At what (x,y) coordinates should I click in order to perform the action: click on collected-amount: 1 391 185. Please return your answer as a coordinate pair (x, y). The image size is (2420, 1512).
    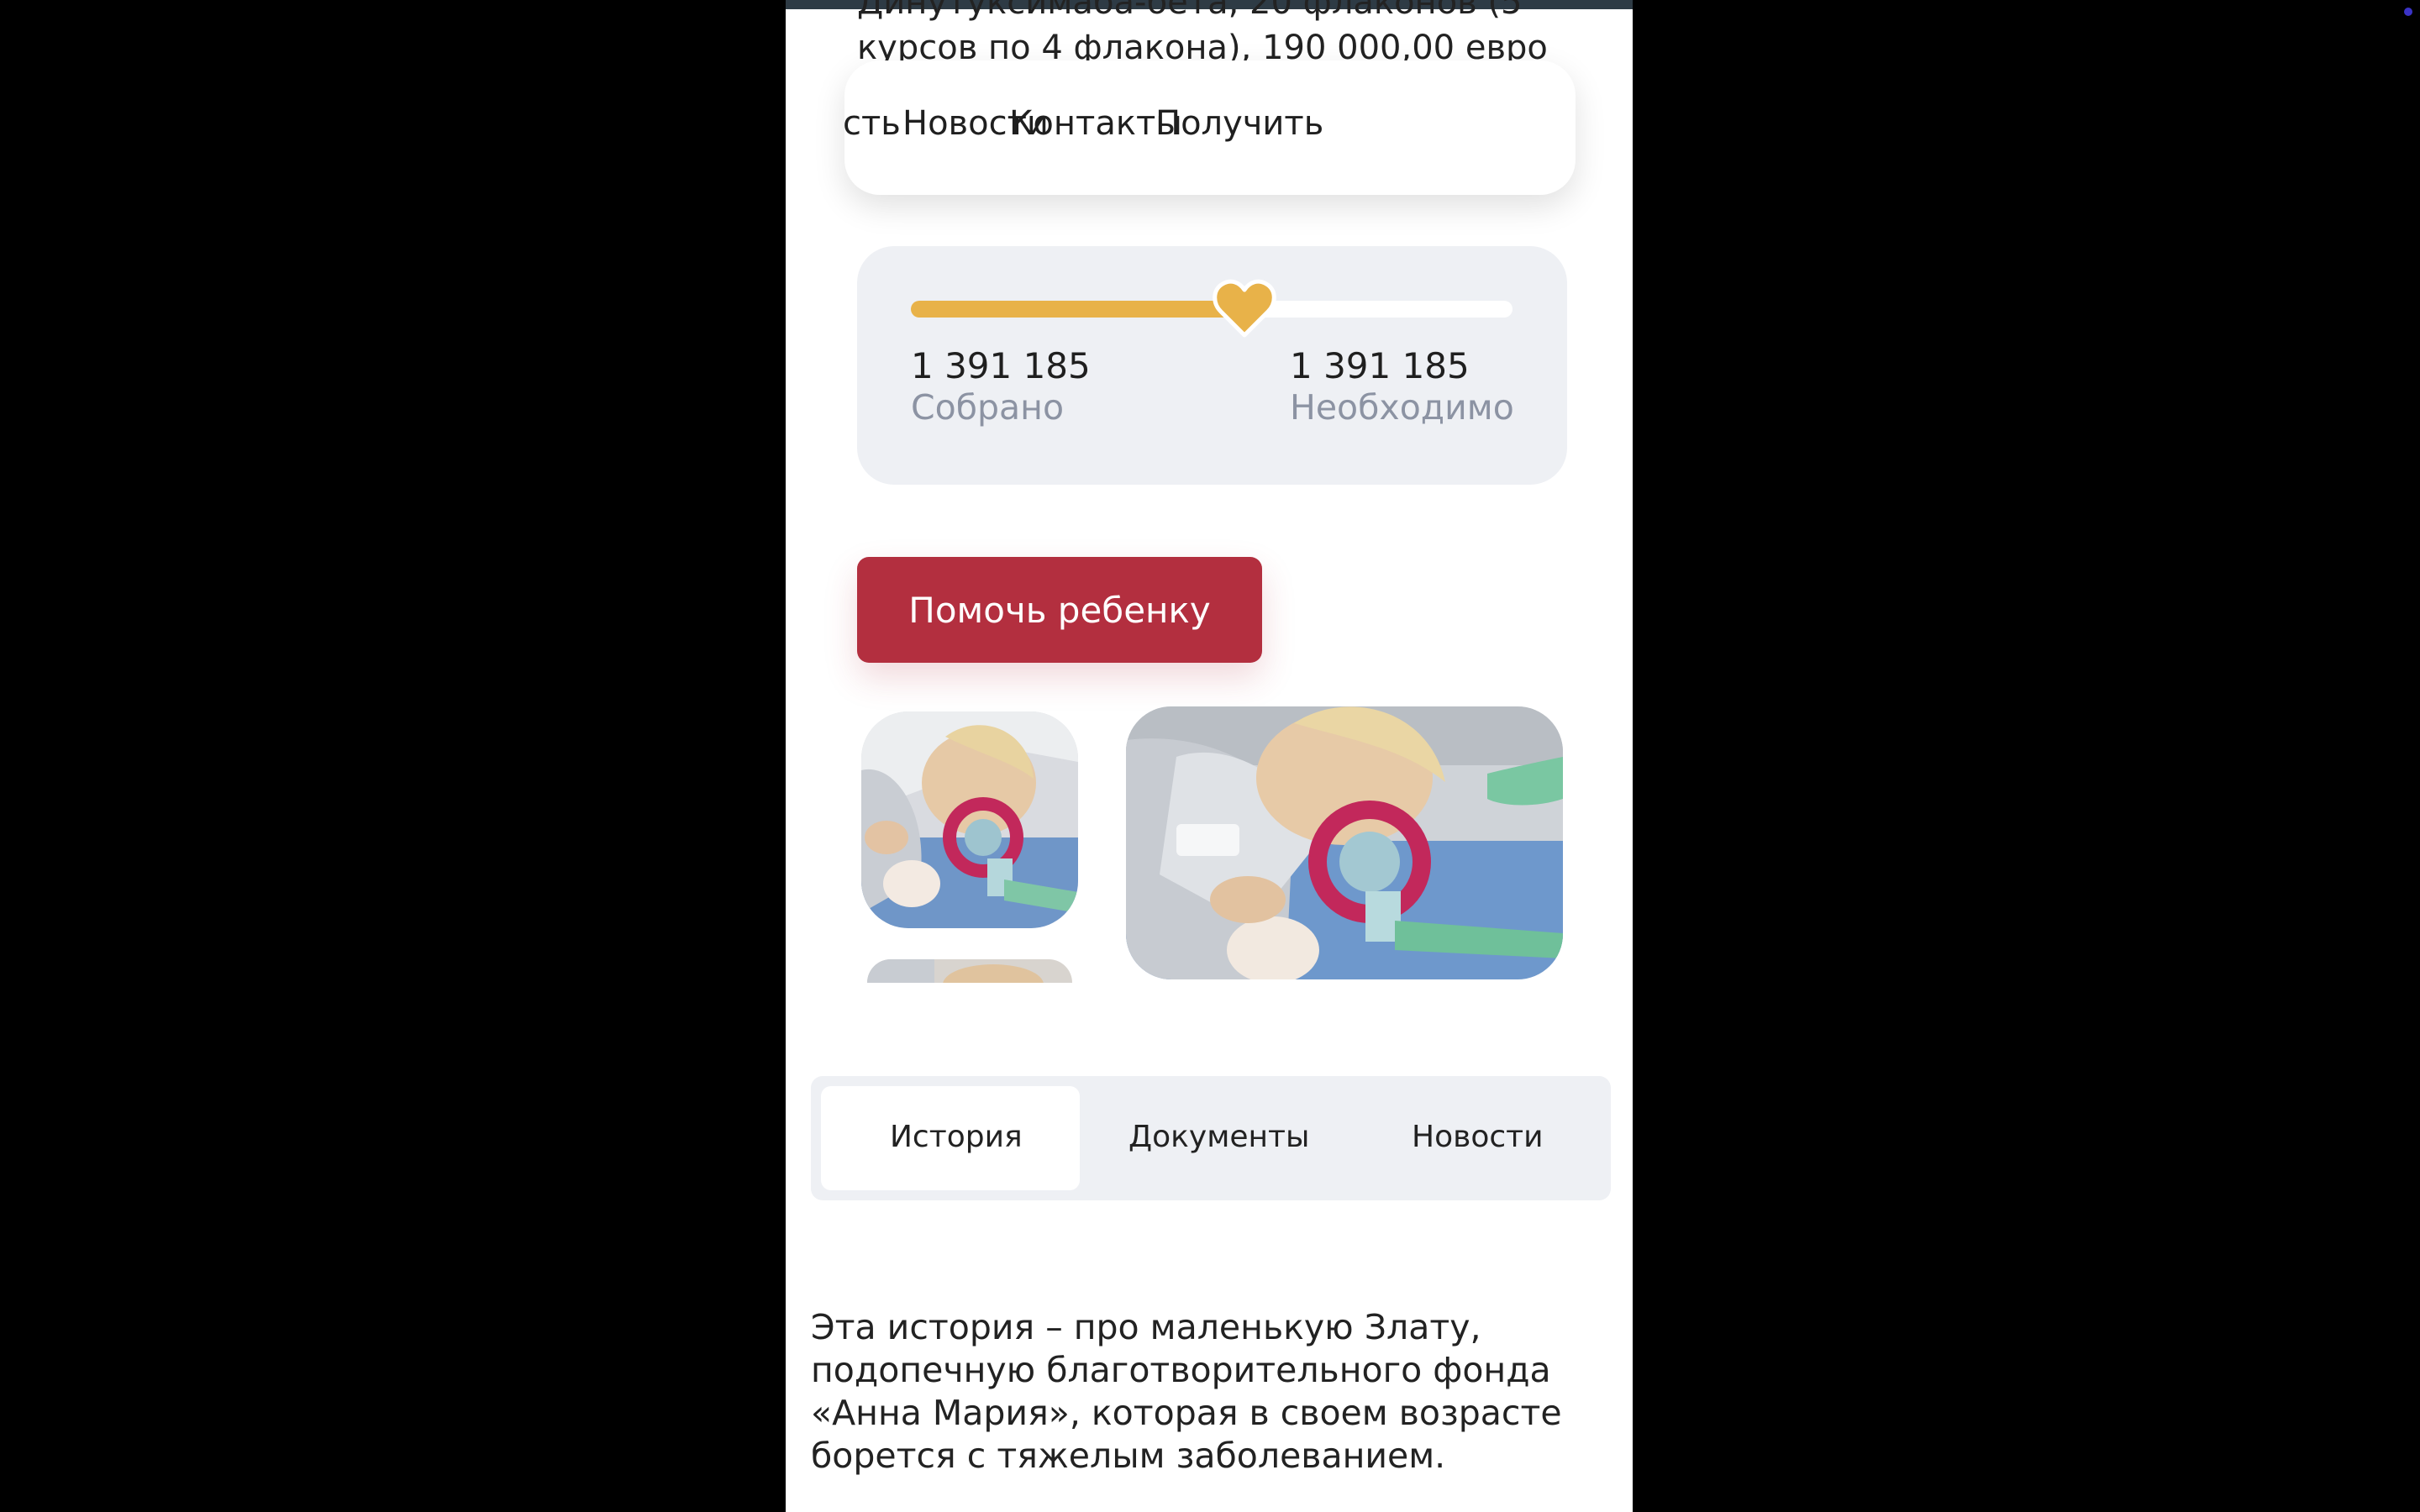
    Looking at the image, I should click on (1001, 365).